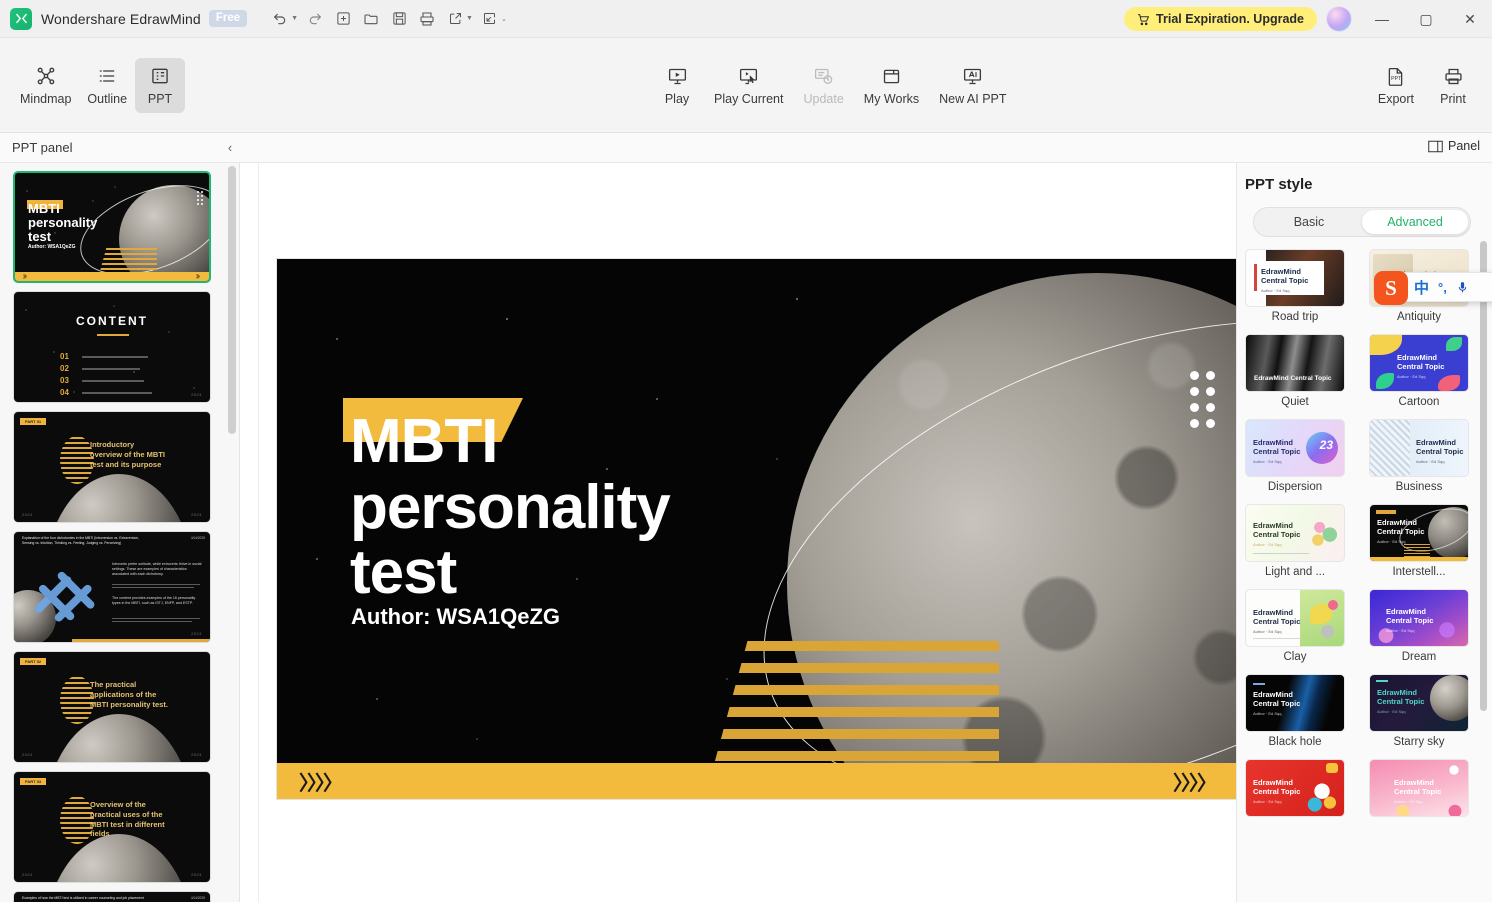 The width and height of the screenshot is (1492, 902). What do you see at coordinates (504, 19) in the screenshot?
I see `more-caret-icon: ⌄` at bounding box center [504, 19].